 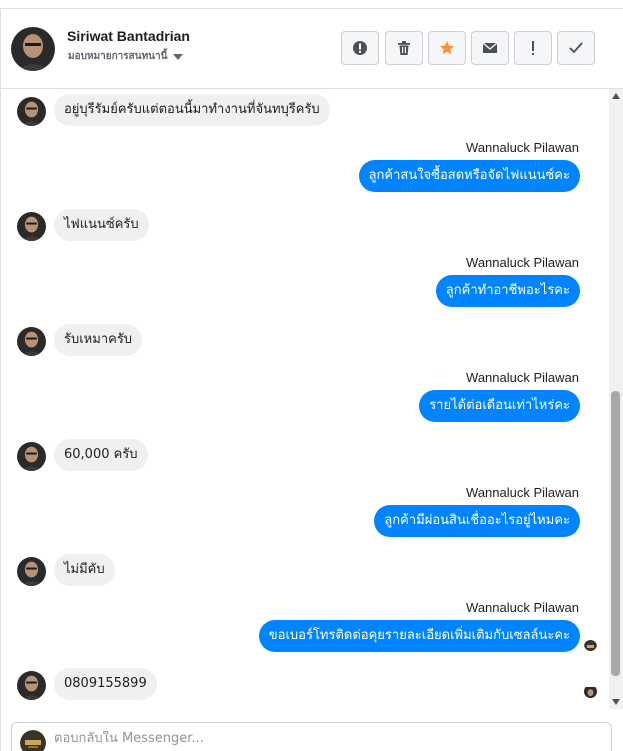 I want to click on exclamation-icon, so click(x=533, y=48).